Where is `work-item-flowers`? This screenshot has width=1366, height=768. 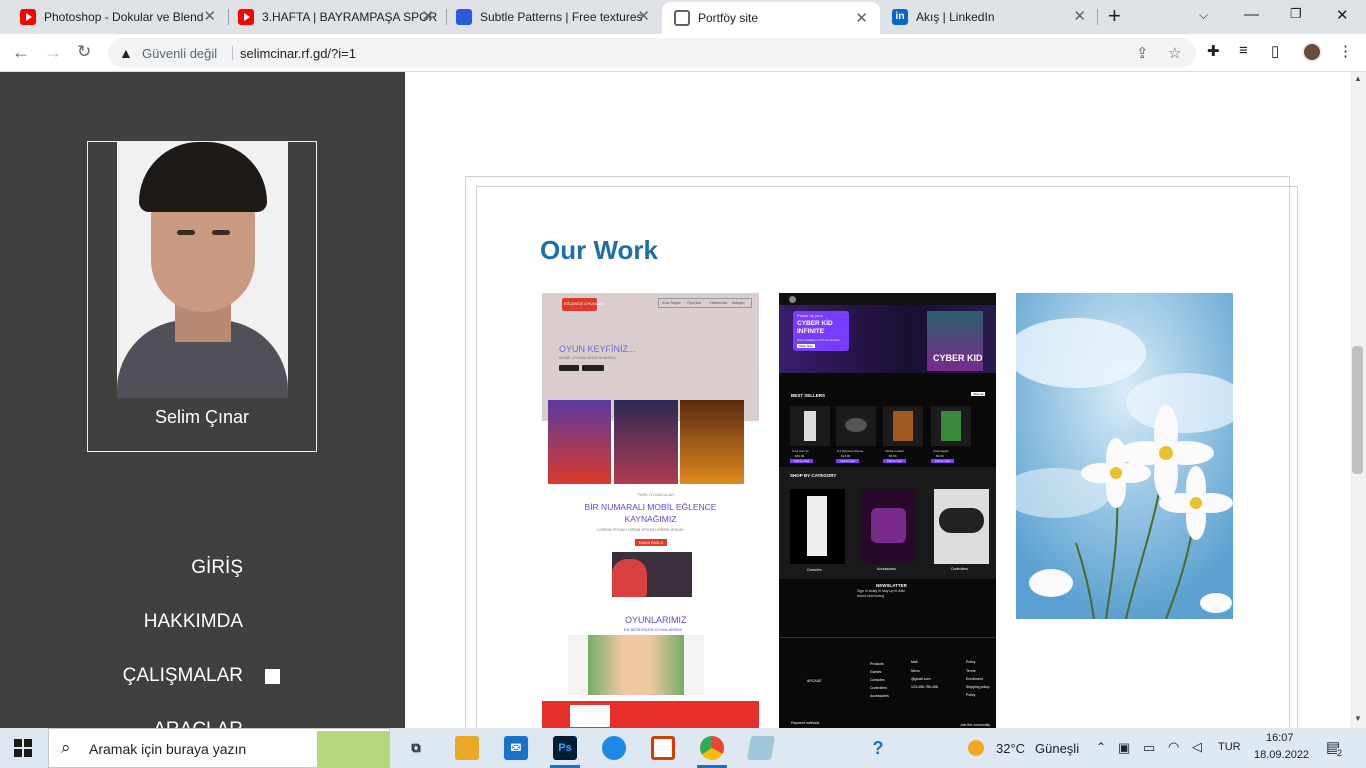
work-item-flowers is located at coordinates (1124, 456).